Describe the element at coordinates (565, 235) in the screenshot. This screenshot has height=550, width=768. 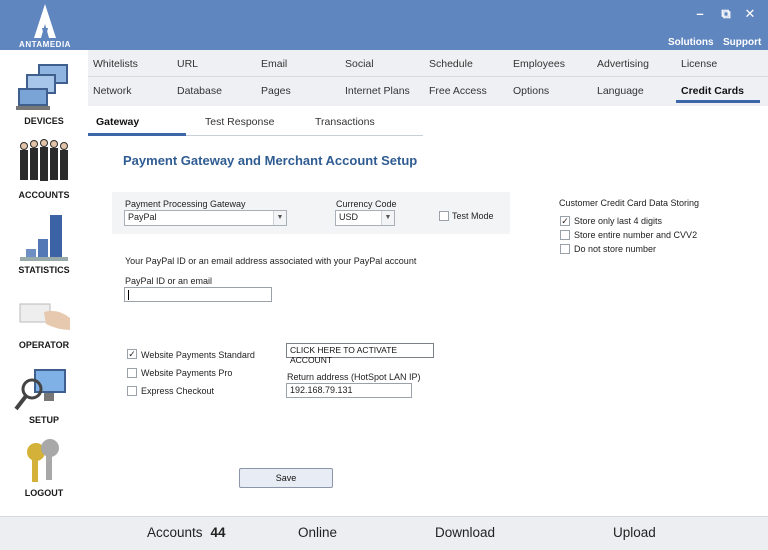
I see `store-entire-checkbox` at that location.